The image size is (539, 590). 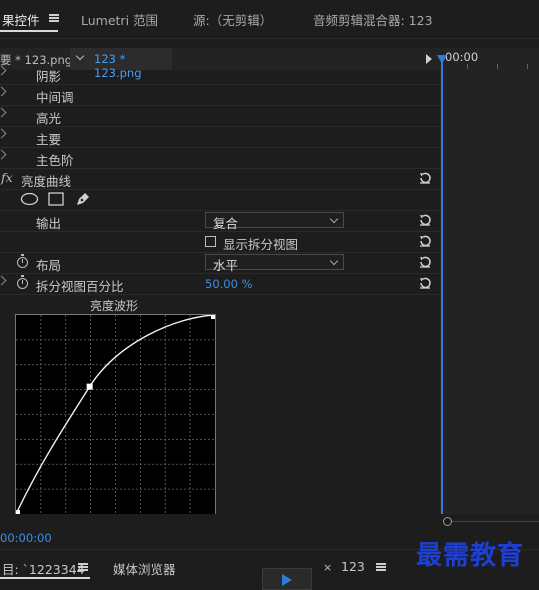 I want to click on panel-tab-bar: 果控件 Lumetri 范围 源:（无剪辑） 音频剪辑混合器: 123, so click(x=269, y=19).